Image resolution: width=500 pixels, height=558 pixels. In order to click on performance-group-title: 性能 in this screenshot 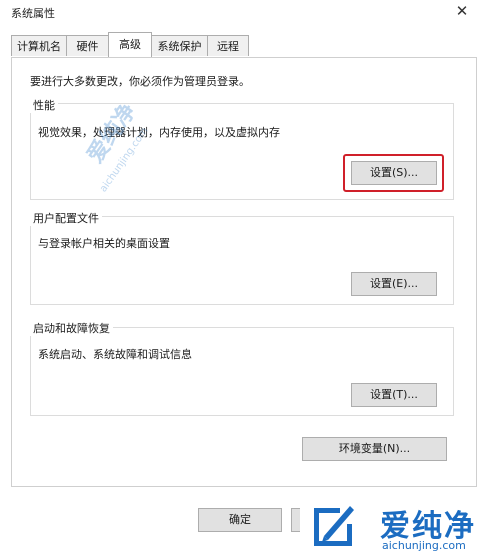, I will do `click(44, 105)`.